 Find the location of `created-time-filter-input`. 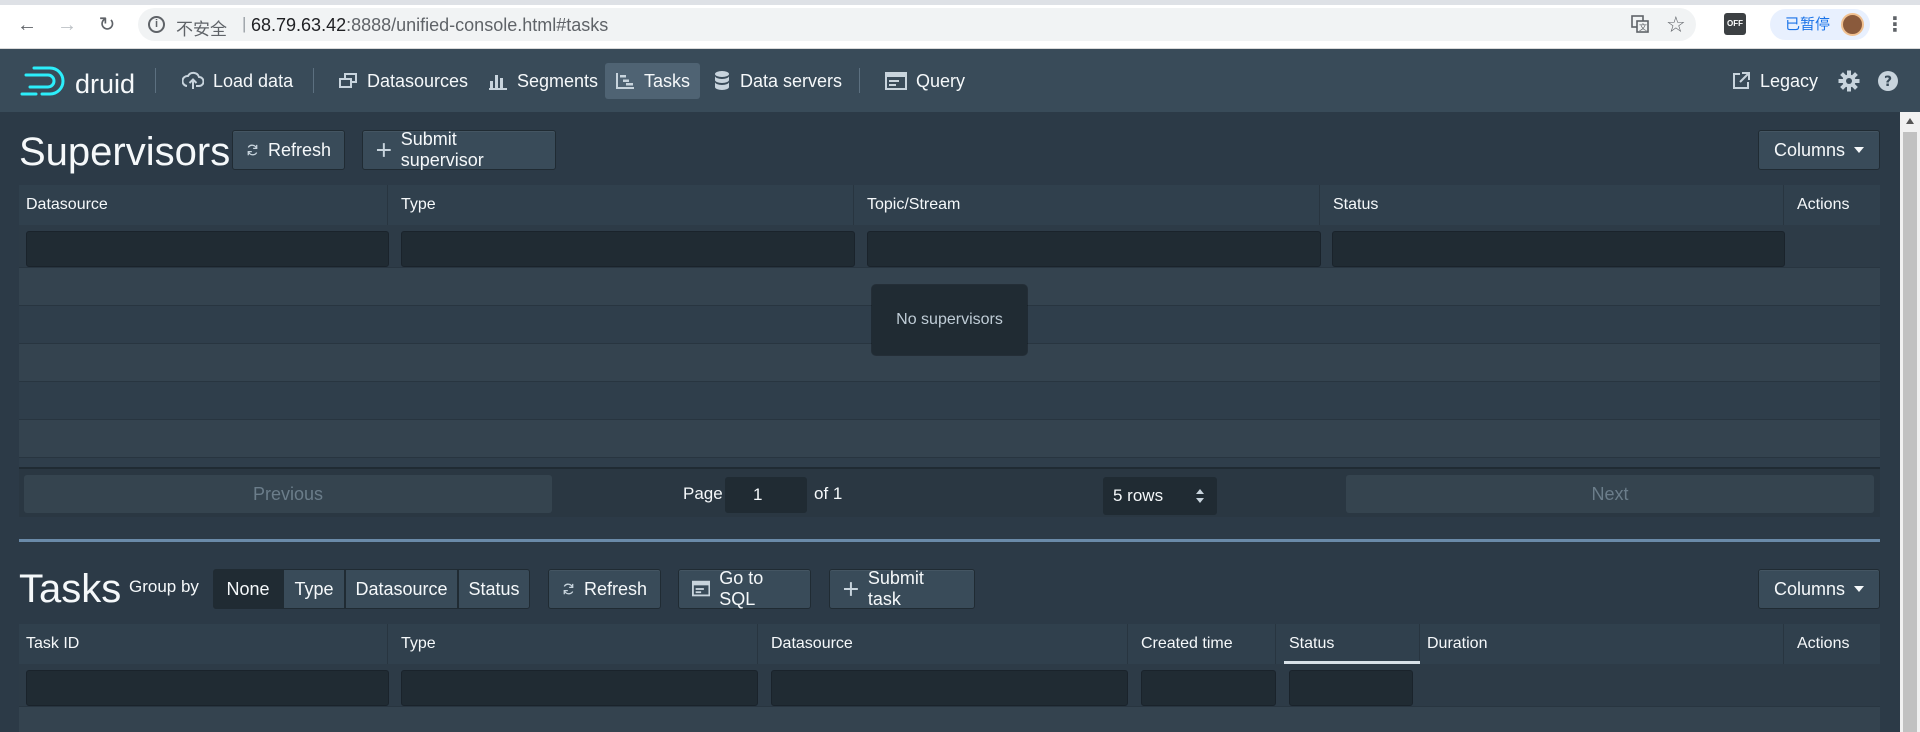

created-time-filter-input is located at coordinates (1208, 688).